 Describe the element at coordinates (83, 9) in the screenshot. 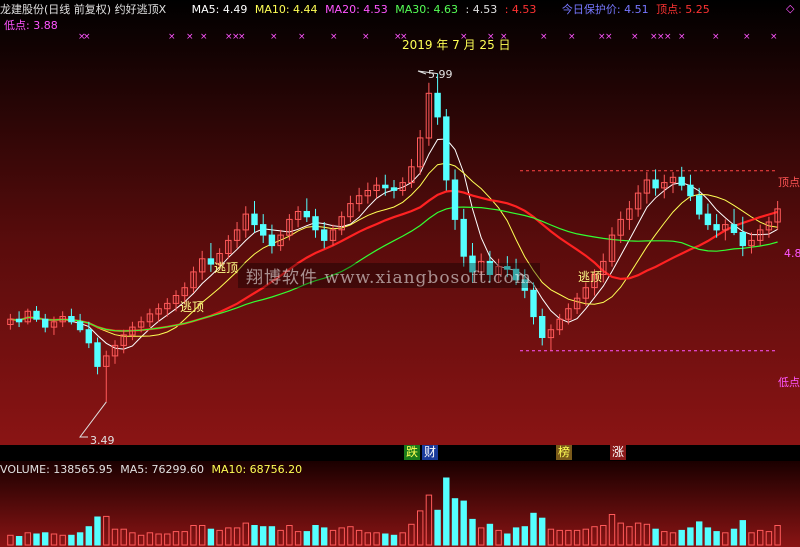

I see `stock-title: 龙建股份(日线 前复权) 约好逃顶X` at that location.